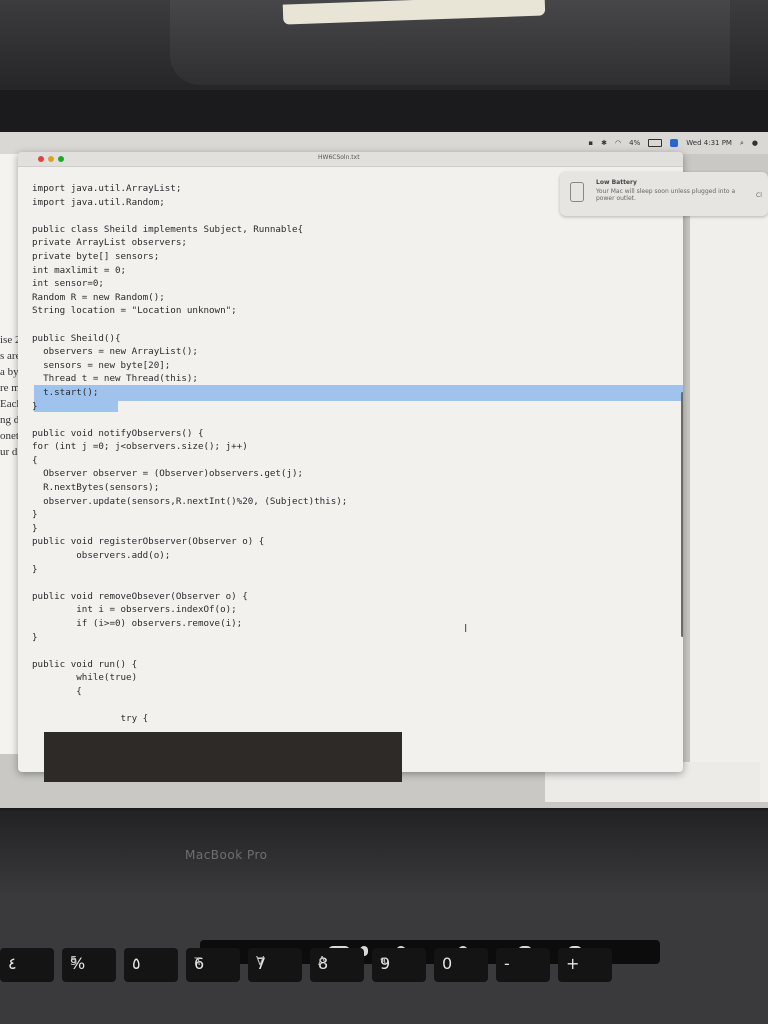 This screenshot has width=768, height=1024. Describe the element at coordinates (61, 159) in the screenshot. I see `zoom-window-button` at that location.